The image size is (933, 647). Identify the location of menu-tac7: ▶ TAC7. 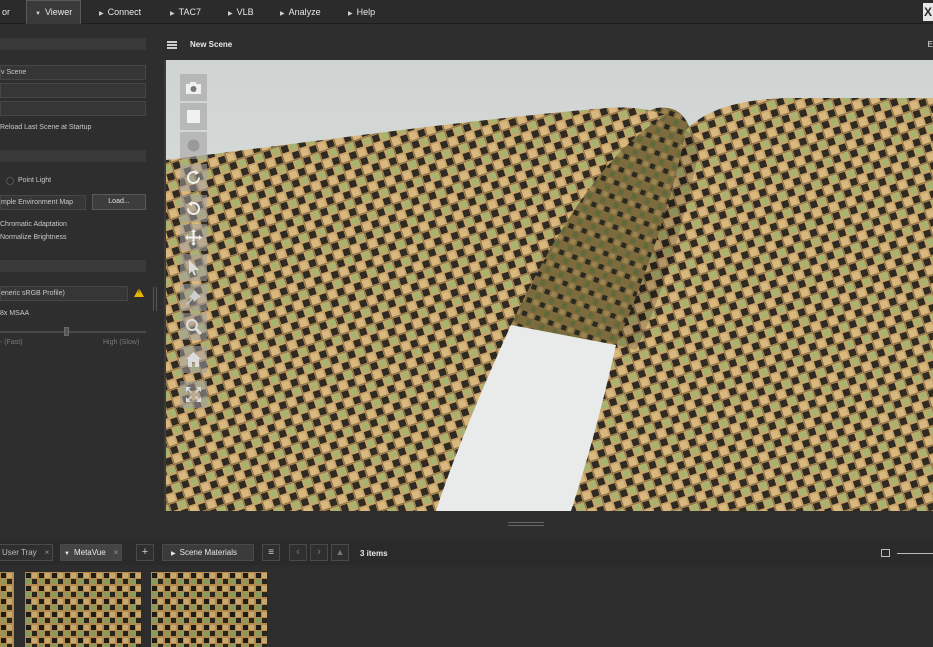
(185, 12).